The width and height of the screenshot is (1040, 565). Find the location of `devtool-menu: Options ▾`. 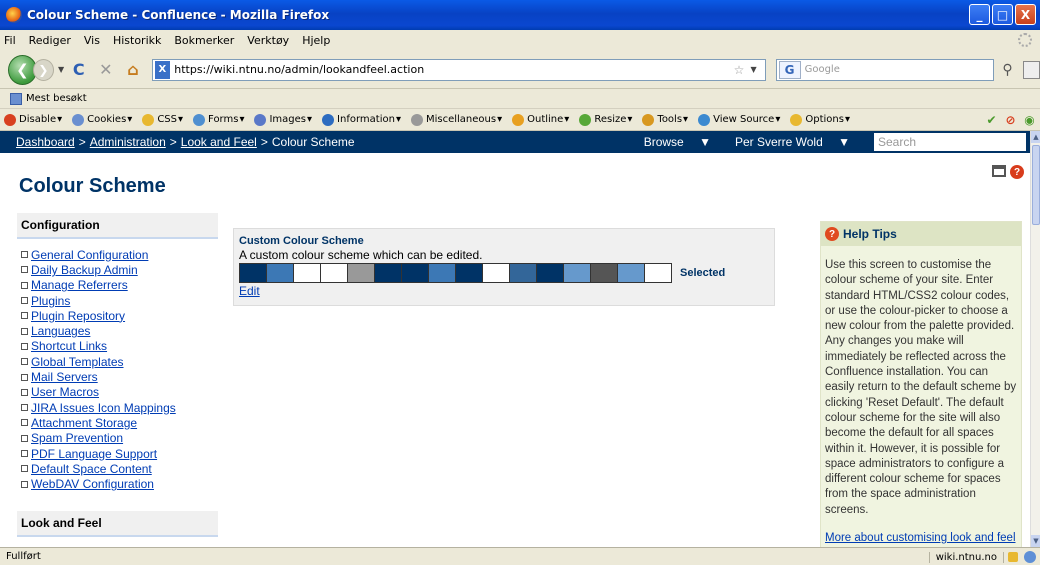

devtool-menu: Options ▾ is located at coordinates (820, 119).